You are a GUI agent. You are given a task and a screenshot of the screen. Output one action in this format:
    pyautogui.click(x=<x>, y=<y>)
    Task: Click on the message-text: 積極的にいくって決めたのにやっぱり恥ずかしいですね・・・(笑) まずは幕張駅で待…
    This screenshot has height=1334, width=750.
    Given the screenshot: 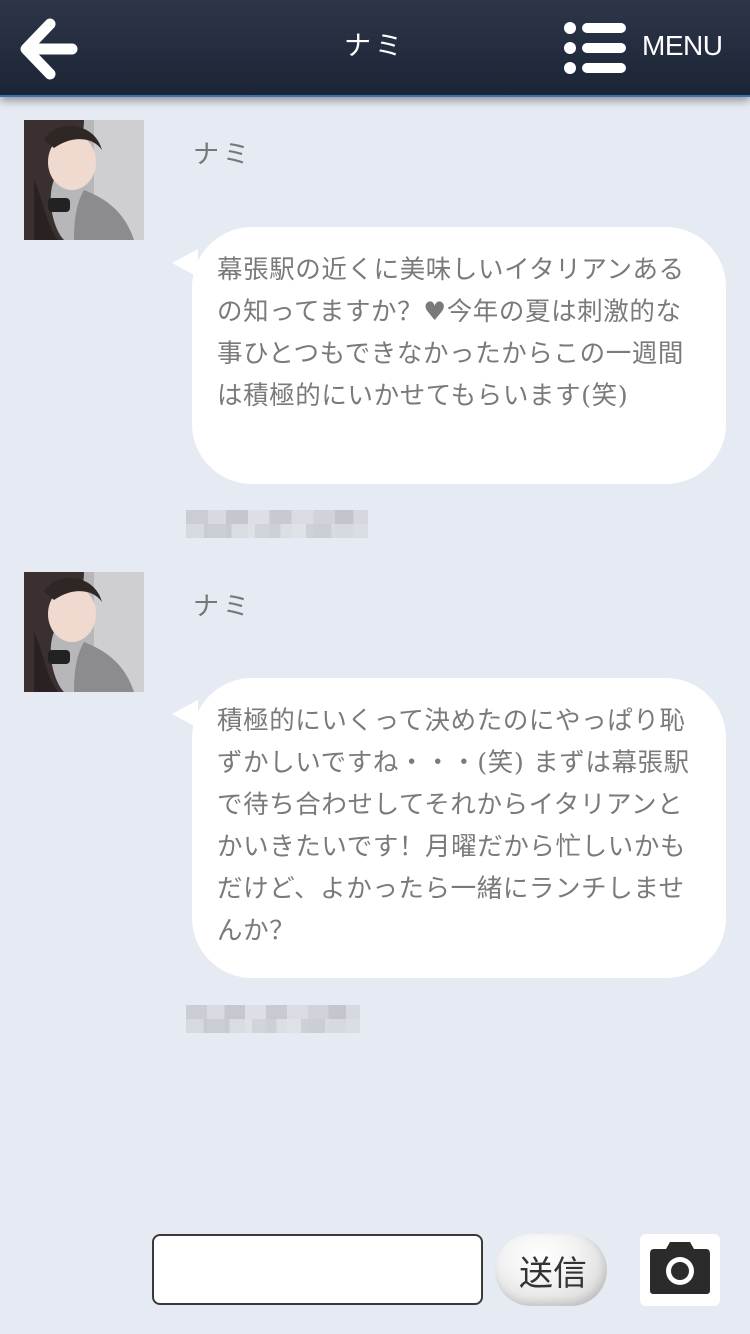 What is the action you would take?
    pyautogui.click(x=453, y=826)
    